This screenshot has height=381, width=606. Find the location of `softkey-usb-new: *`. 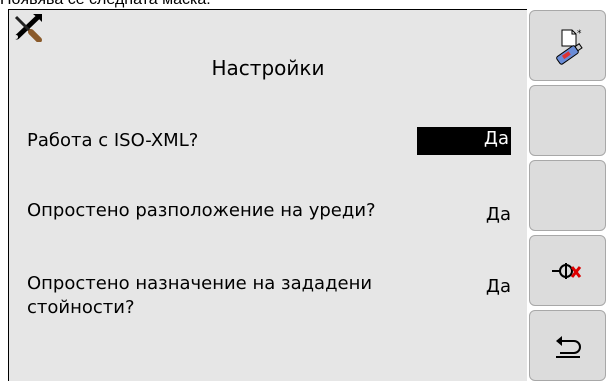

softkey-usb-new: * is located at coordinates (567, 45).